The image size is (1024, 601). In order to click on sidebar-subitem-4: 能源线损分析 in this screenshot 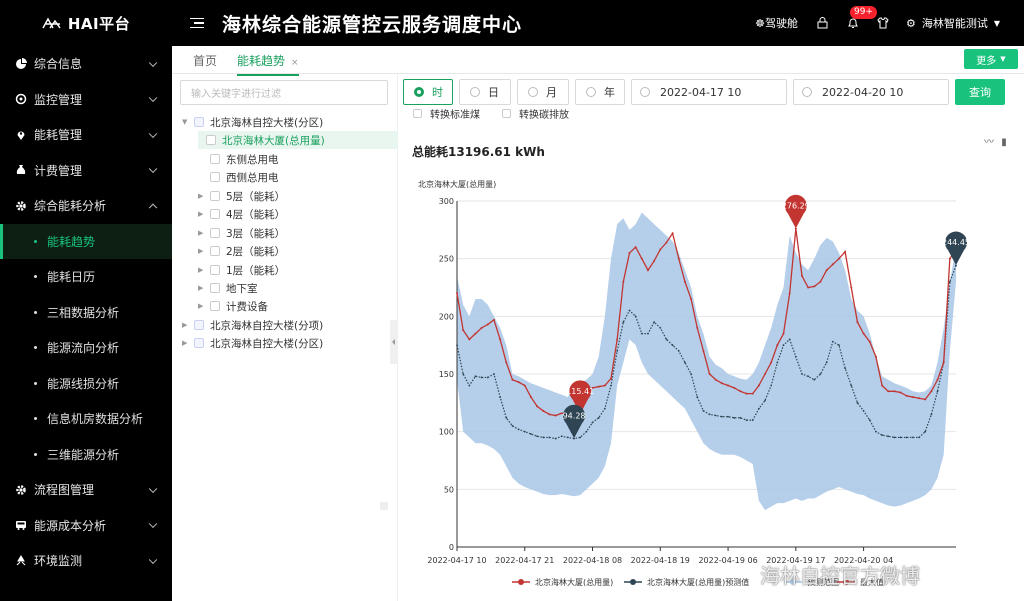, I will do `click(86, 384)`.